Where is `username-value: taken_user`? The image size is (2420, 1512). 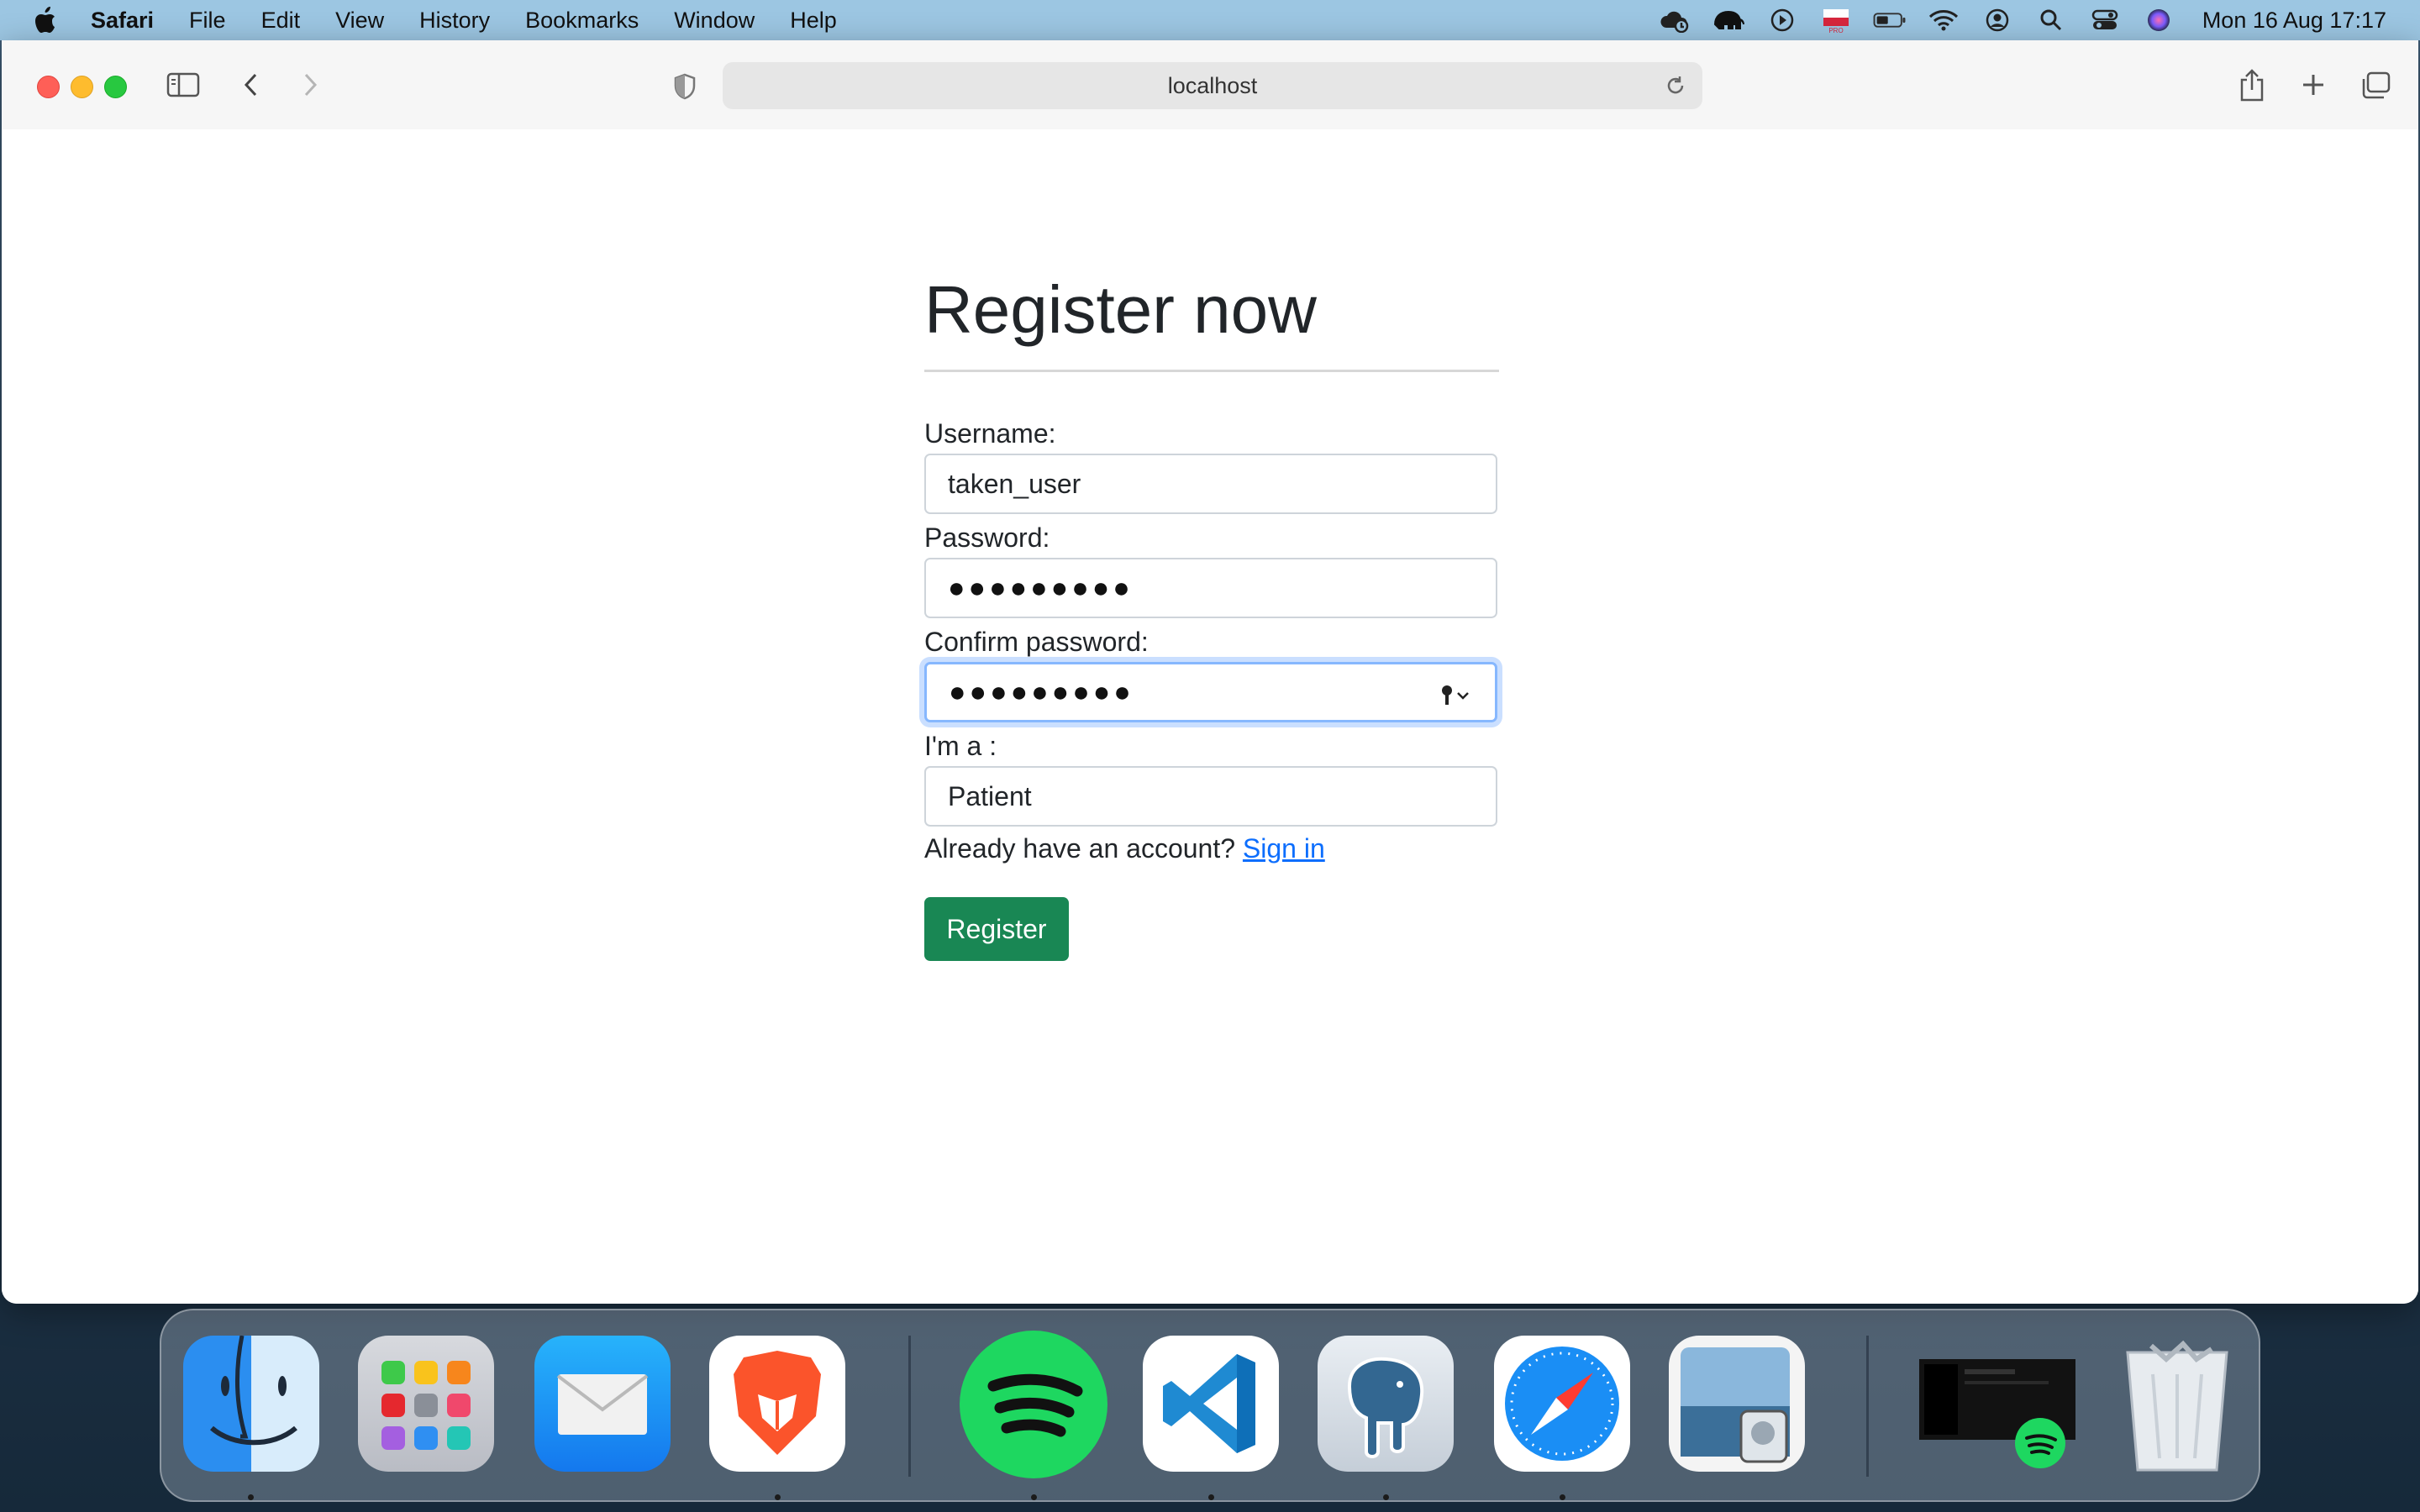 username-value: taken_user is located at coordinates (1015, 483).